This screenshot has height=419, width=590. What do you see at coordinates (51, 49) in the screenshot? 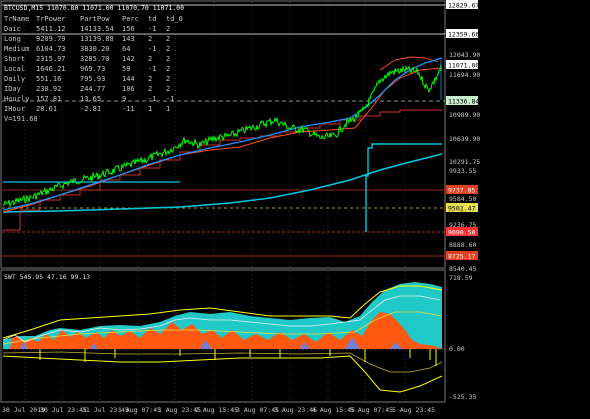
I see `table-cell: 6104.73` at bounding box center [51, 49].